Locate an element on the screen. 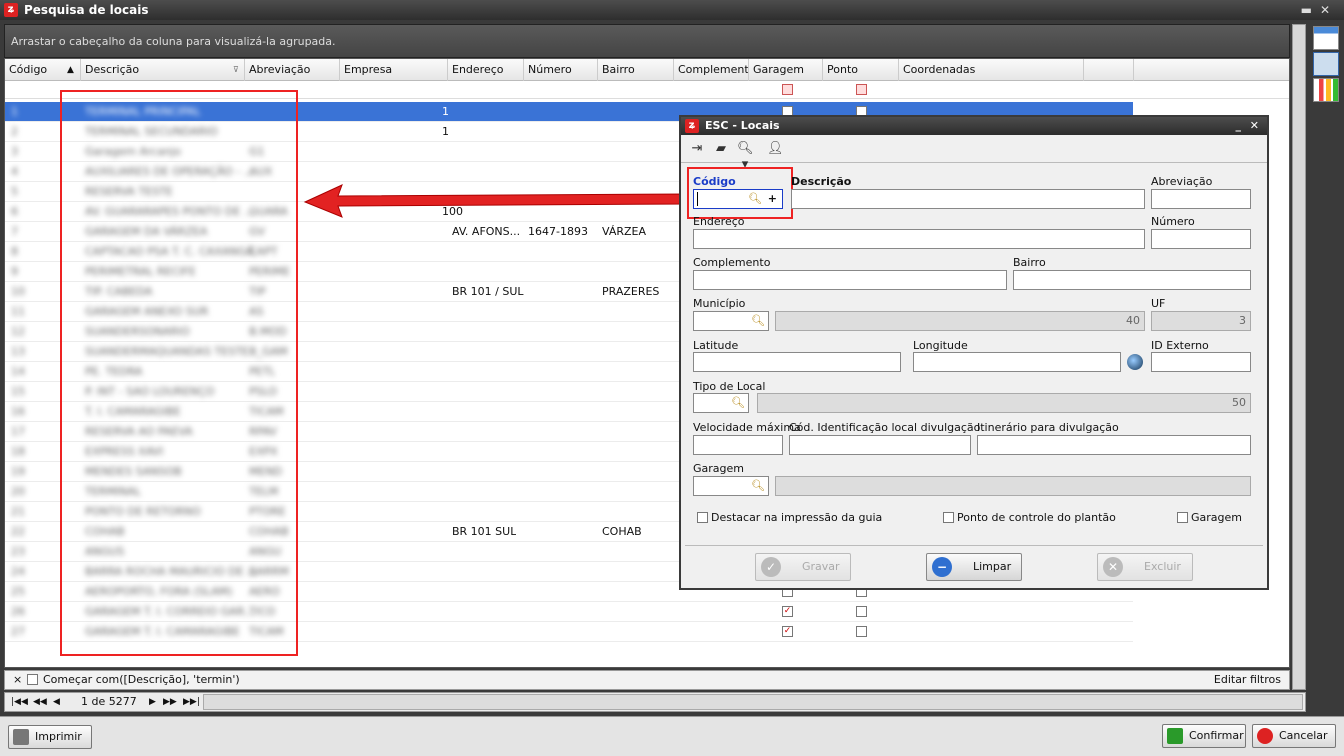  numero-input is located at coordinates (1201, 239).